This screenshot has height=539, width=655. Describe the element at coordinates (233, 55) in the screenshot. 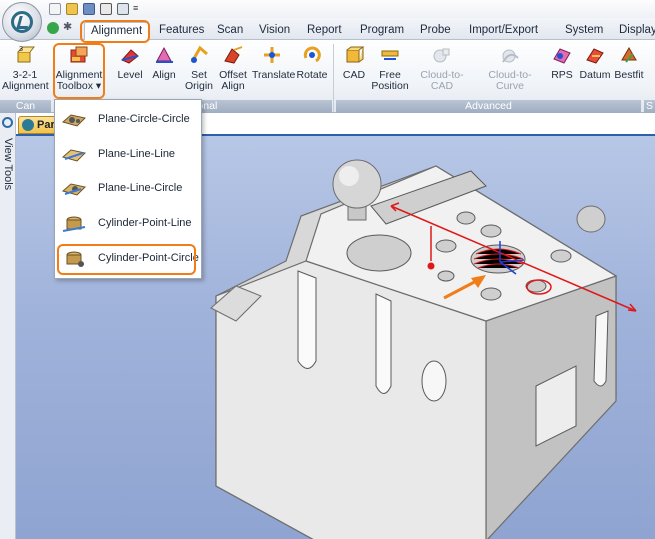

I see `offset-align-icon` at that location.